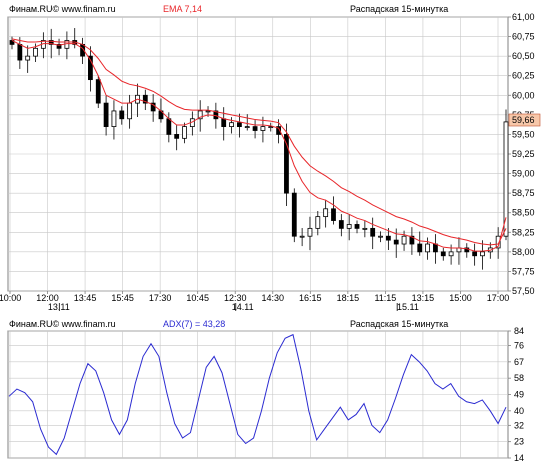 The height and width of the screenshot is (472, 550). I want to click on price-tick-label: 58,25, so click(523, 232).